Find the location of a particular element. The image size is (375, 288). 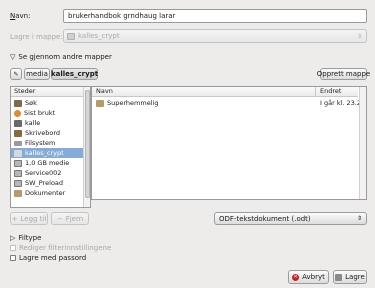

place-item-media: 1,0 GB medie is located at coordinates (47, 163).